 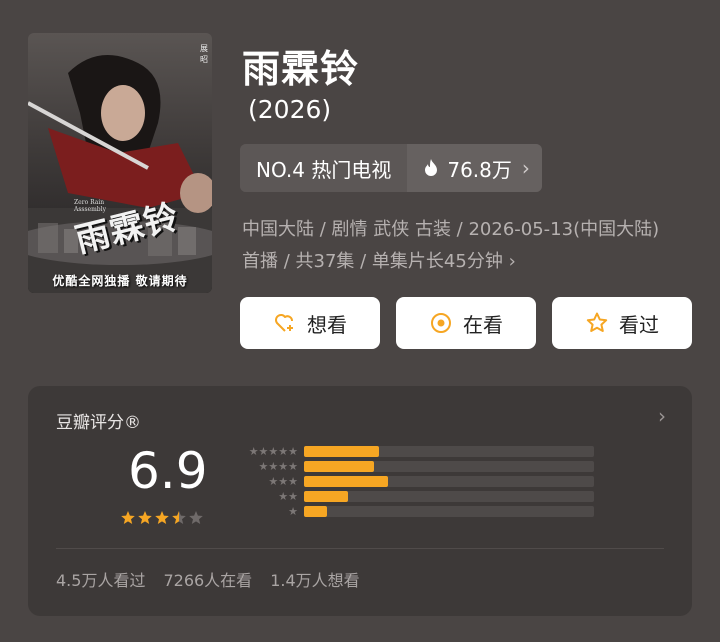 I want to click on poster-footer-text: 优酷全网独播 敬请期待, so click(x=120, y=281).